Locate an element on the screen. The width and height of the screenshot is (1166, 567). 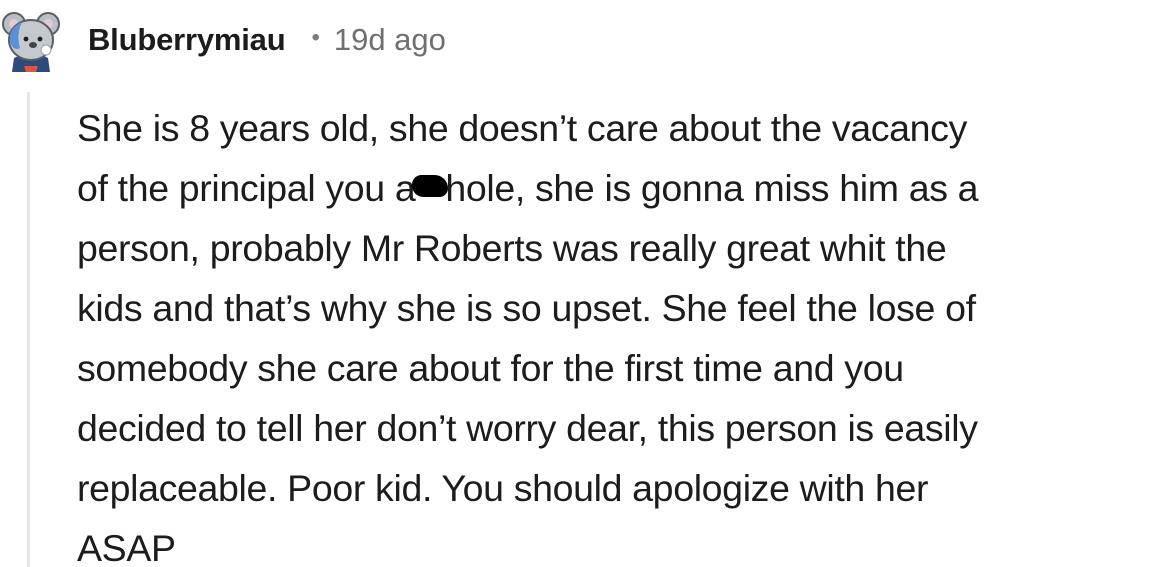
timestamp: 19d ago is located at coordinates (389, 39).